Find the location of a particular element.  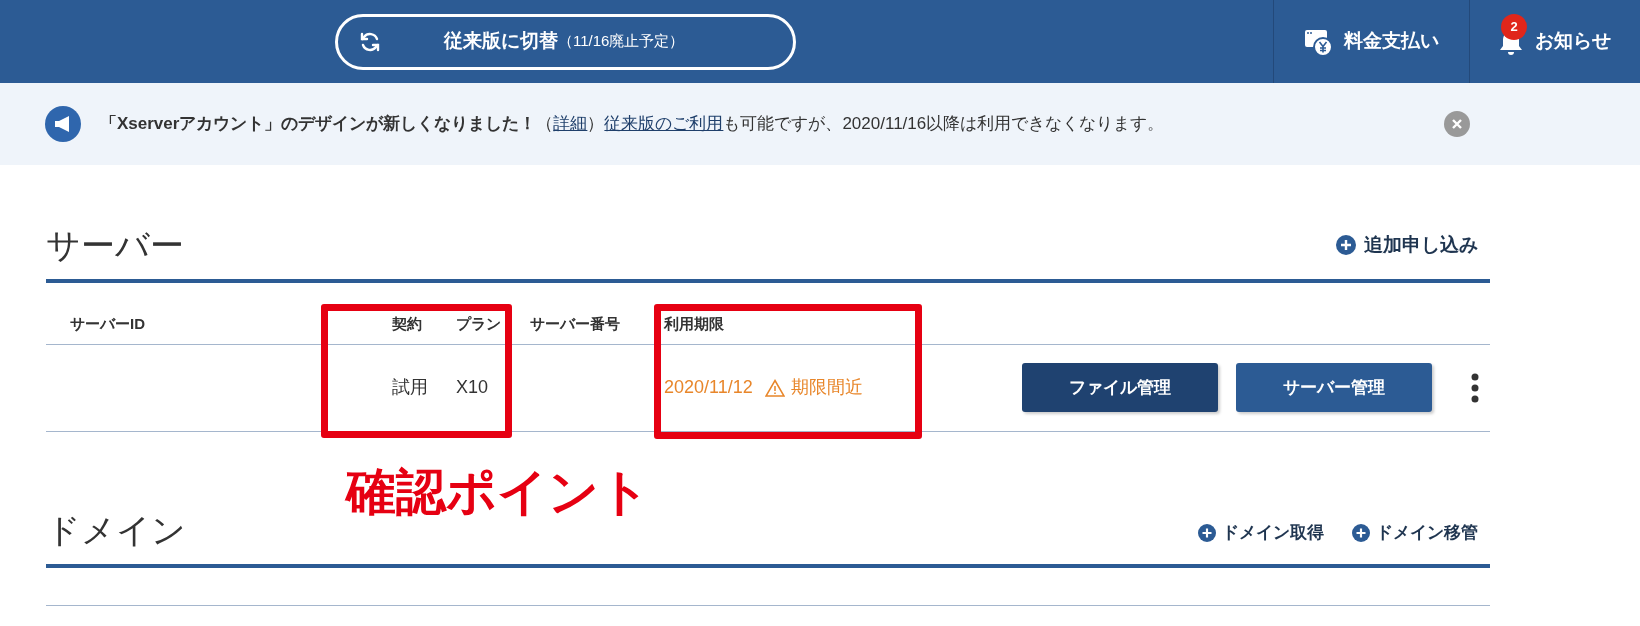

close-button is located at coordinates (1457, 124).